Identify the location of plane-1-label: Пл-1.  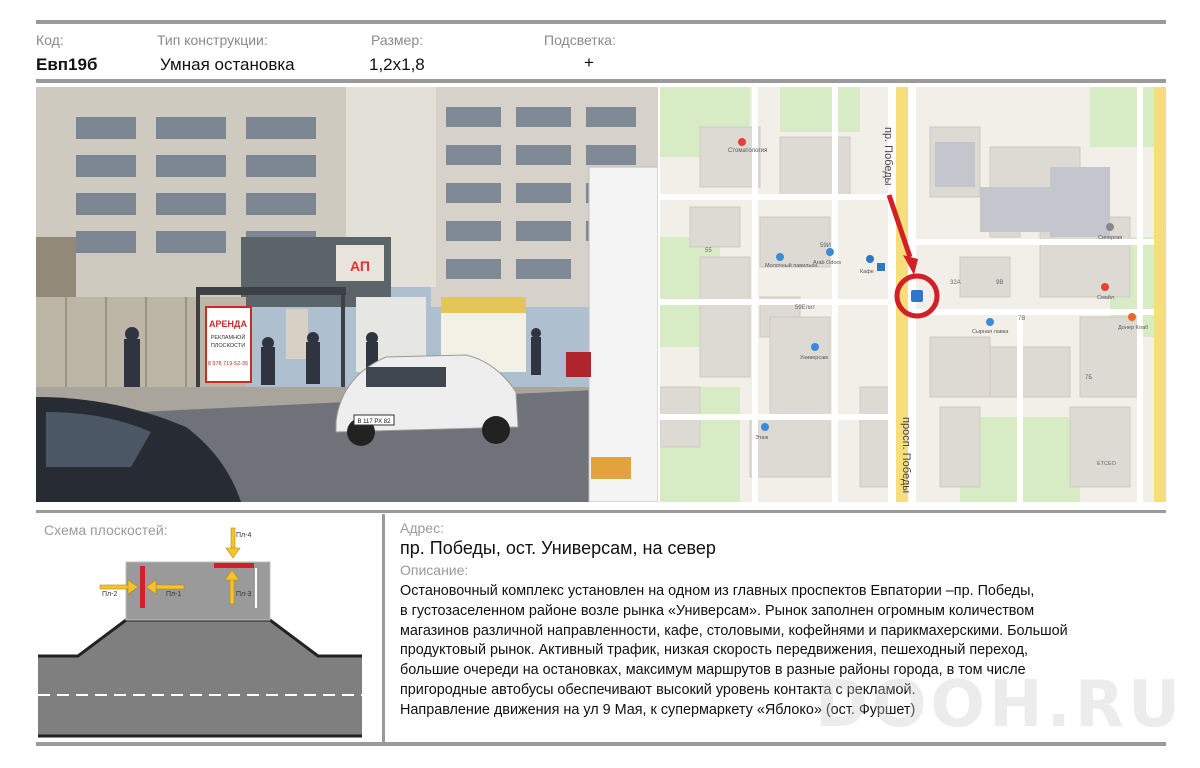
(173, 594).